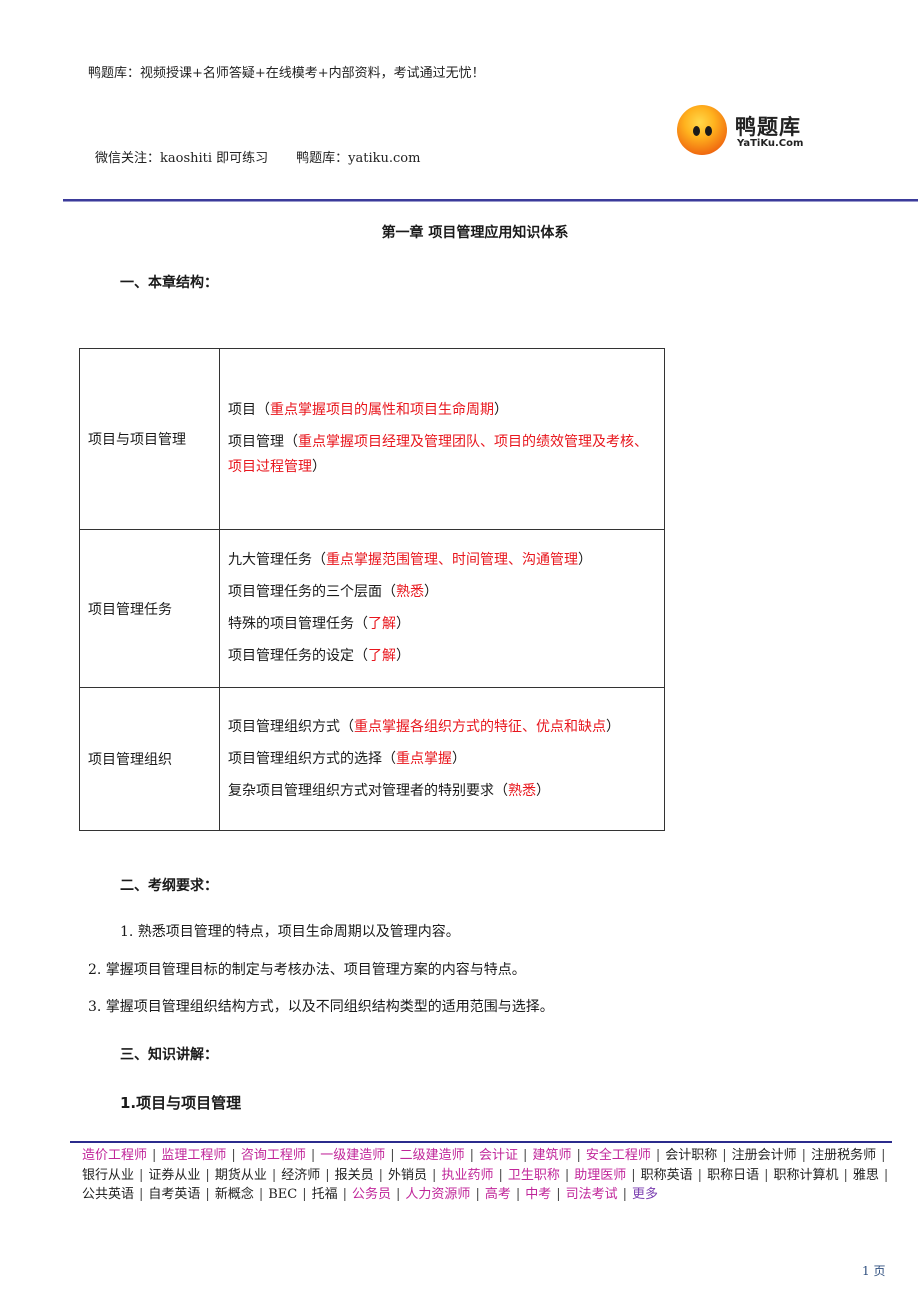  I want to click on footer-link: 会计职称, so click(691, 1155).